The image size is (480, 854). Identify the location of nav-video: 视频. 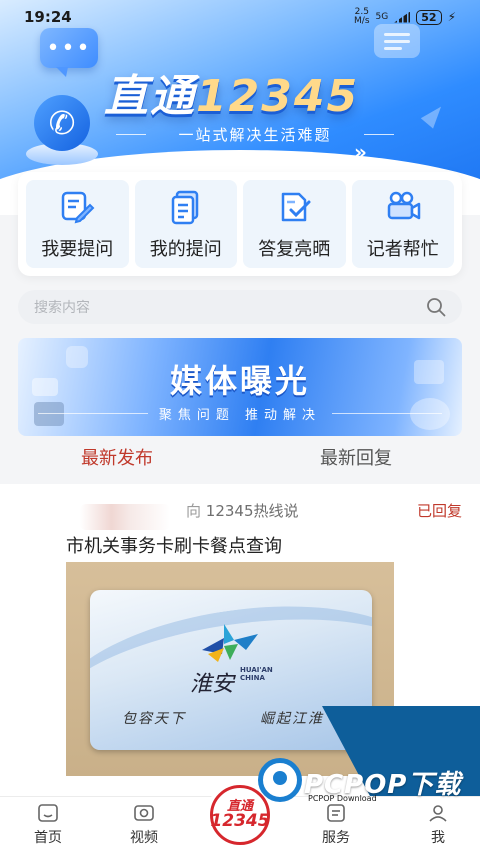
(144, 825).